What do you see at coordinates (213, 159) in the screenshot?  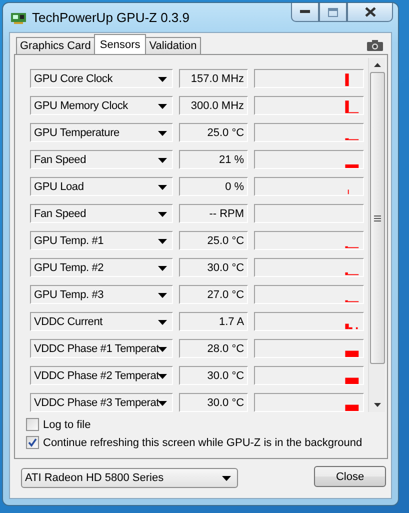 I see `sensor-value: 21 %` at bounding box center [213, 159].